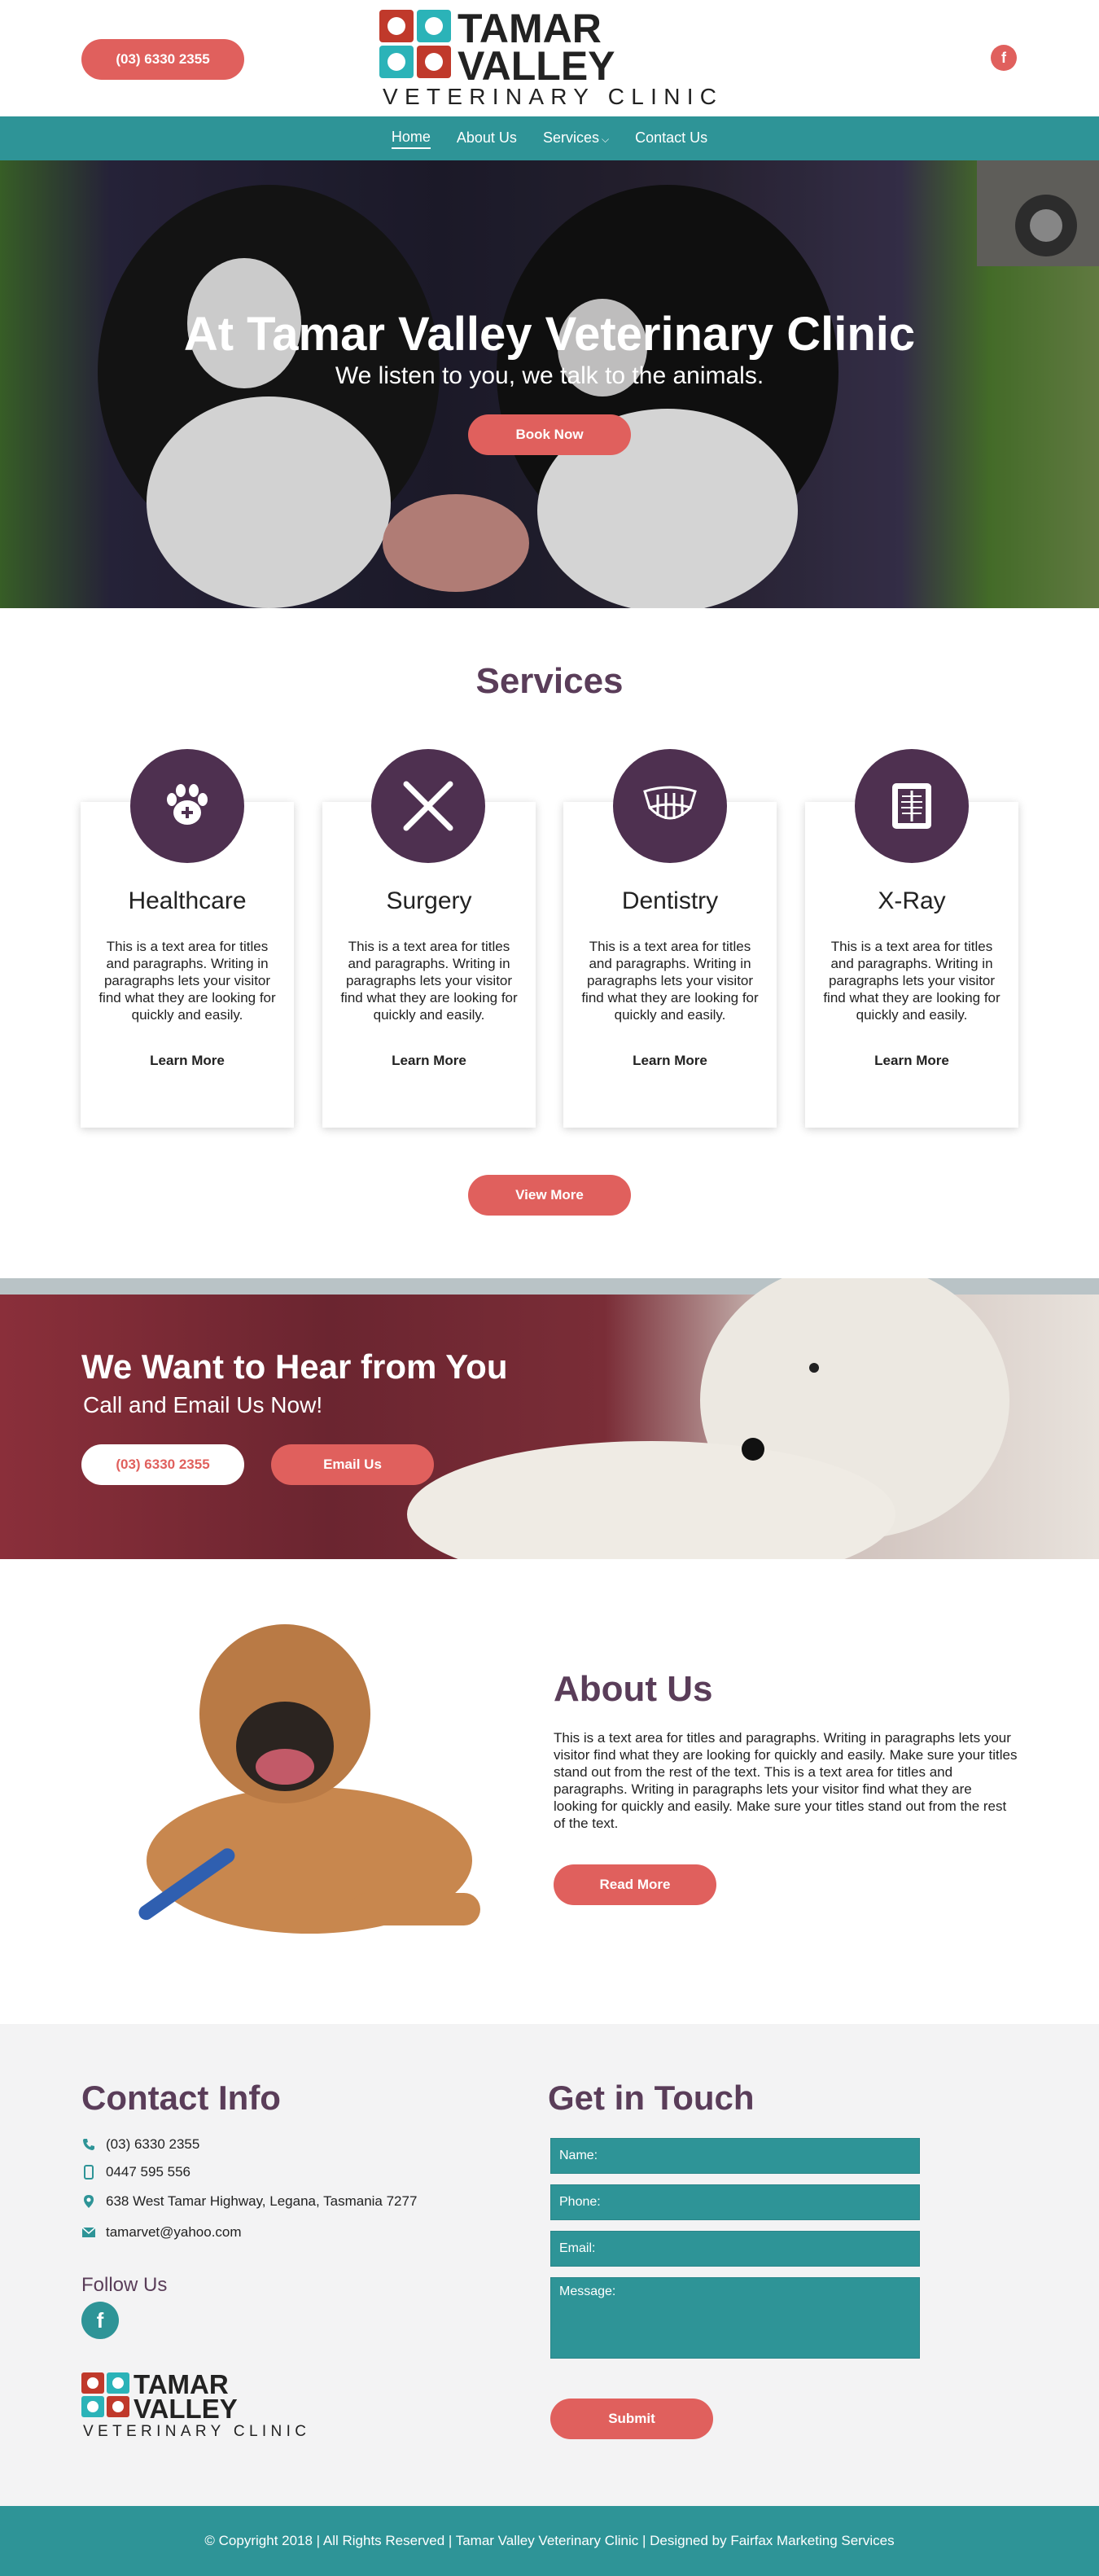 This screenshot has width=1099, height=2576. Describe the element at coordinates (100, 2320) in the screenshot. I see `facebook-icon: f` at that location.